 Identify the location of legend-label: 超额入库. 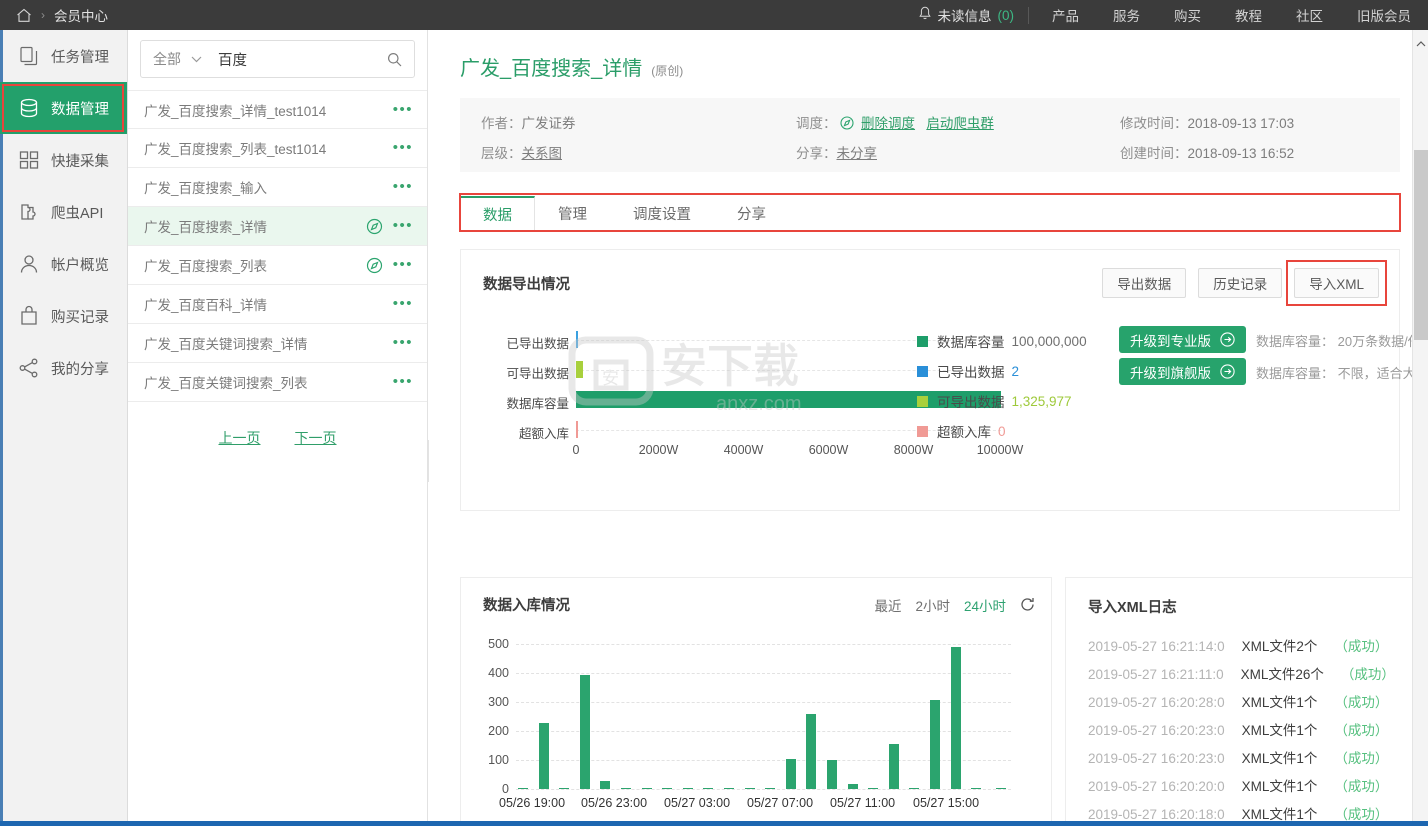
(964, 432).